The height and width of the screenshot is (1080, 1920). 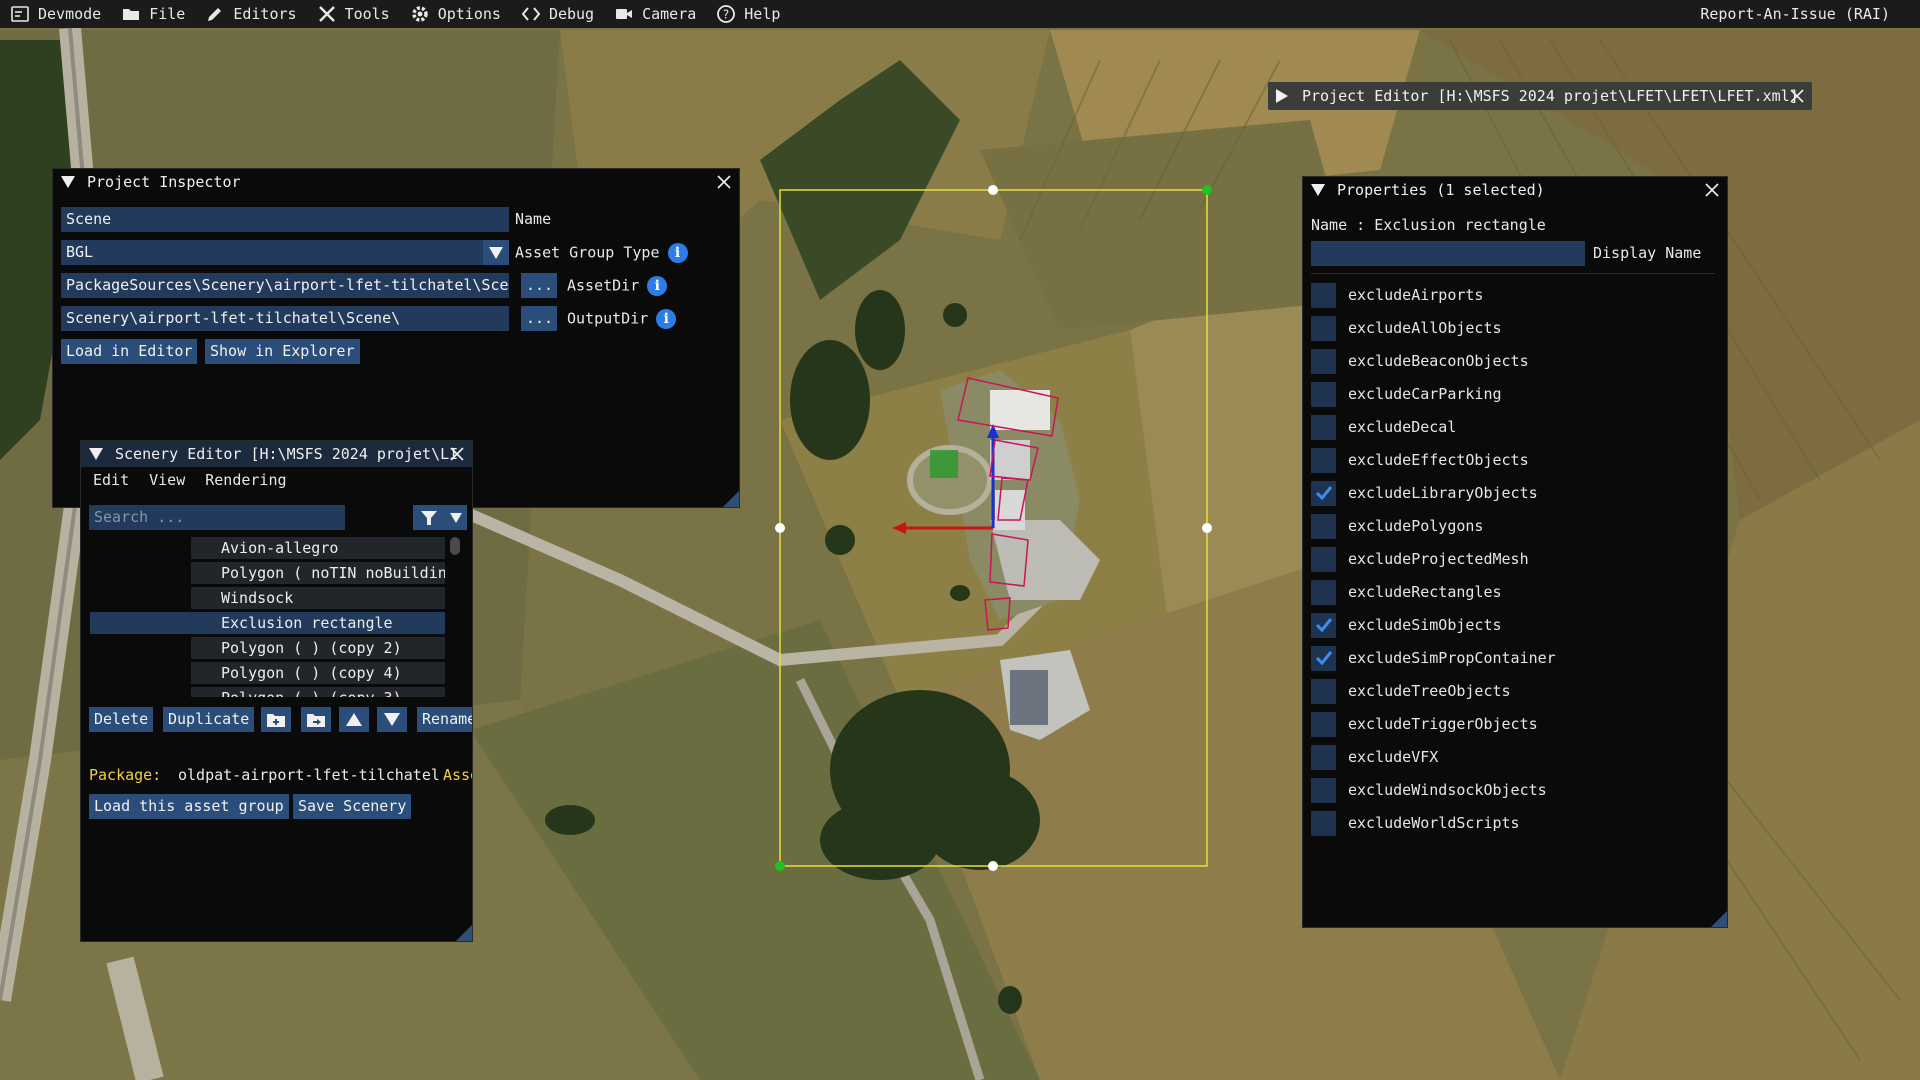 I want to click on list-item: Polygon ( ) (copy 4), so click(x=318, y=673).